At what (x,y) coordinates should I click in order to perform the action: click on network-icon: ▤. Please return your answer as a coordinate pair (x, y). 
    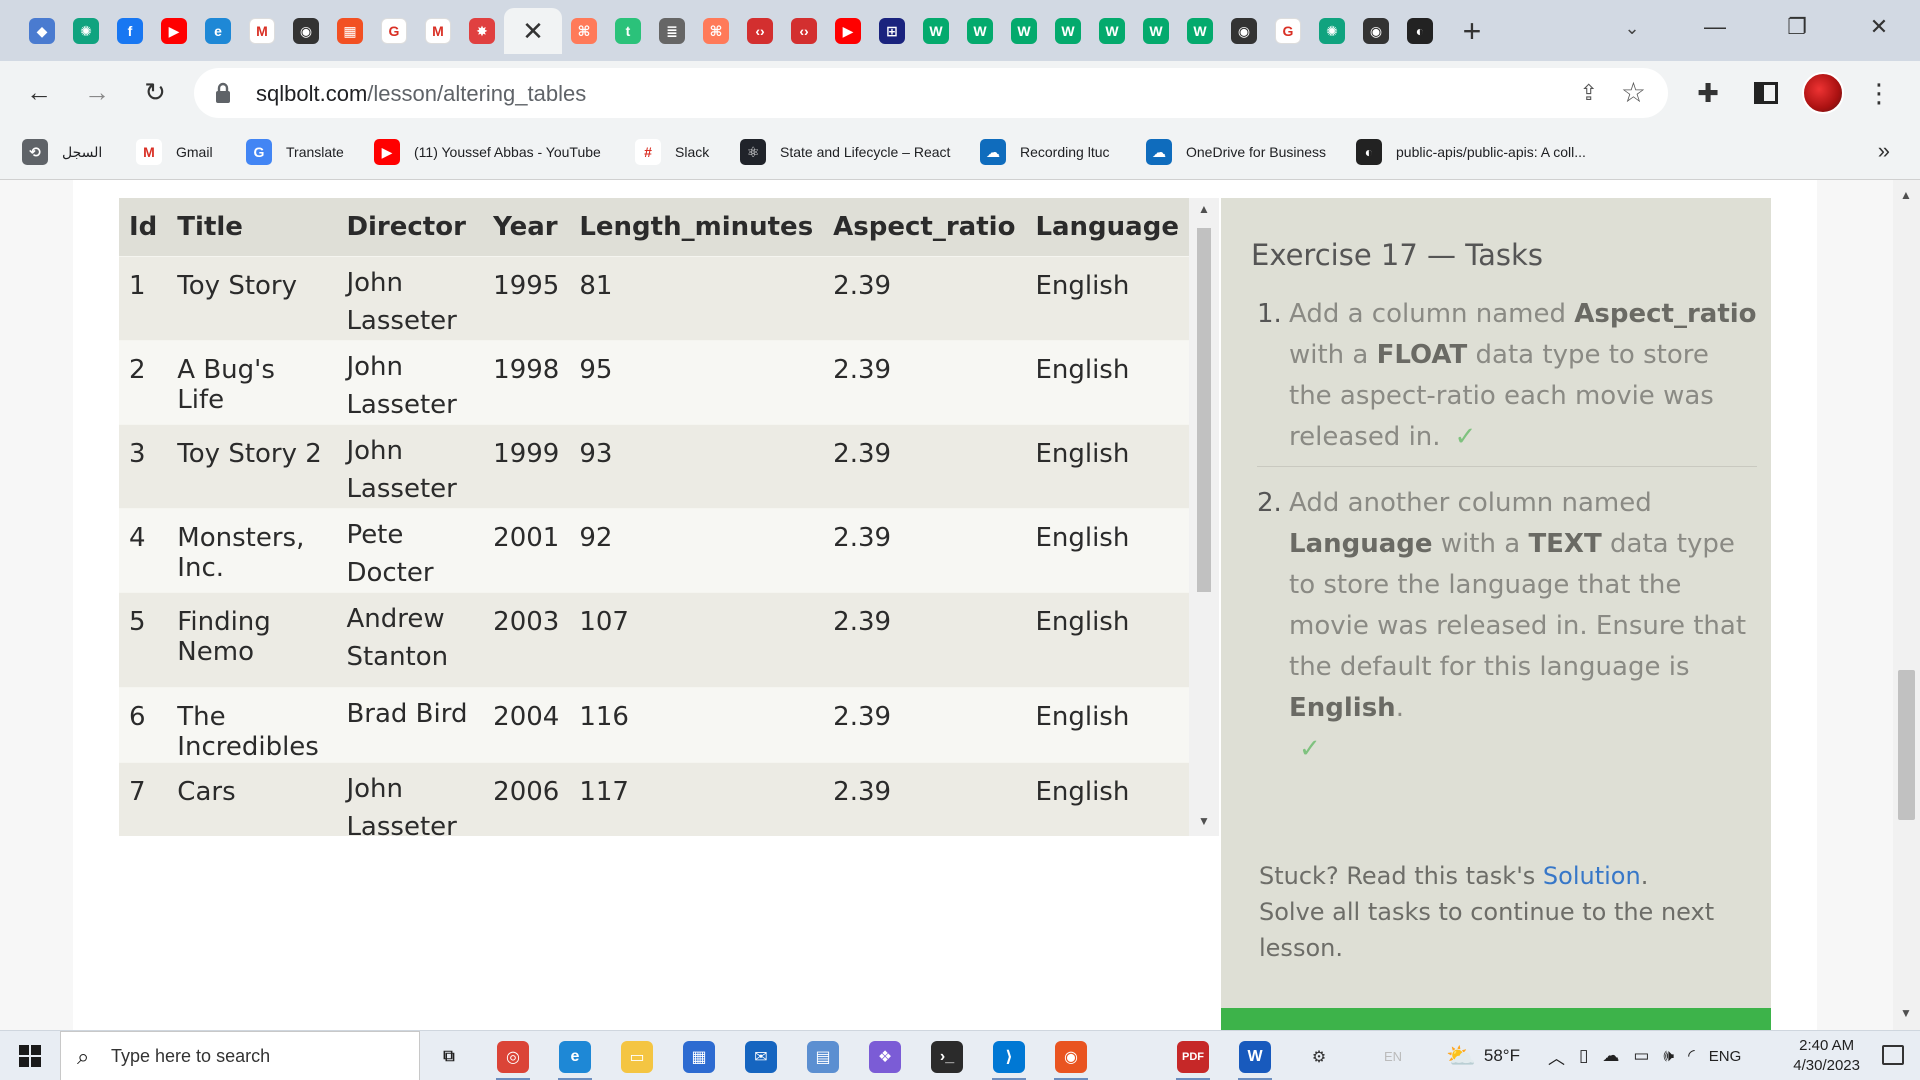
    Looking at the image, I should click on (823, 1057).